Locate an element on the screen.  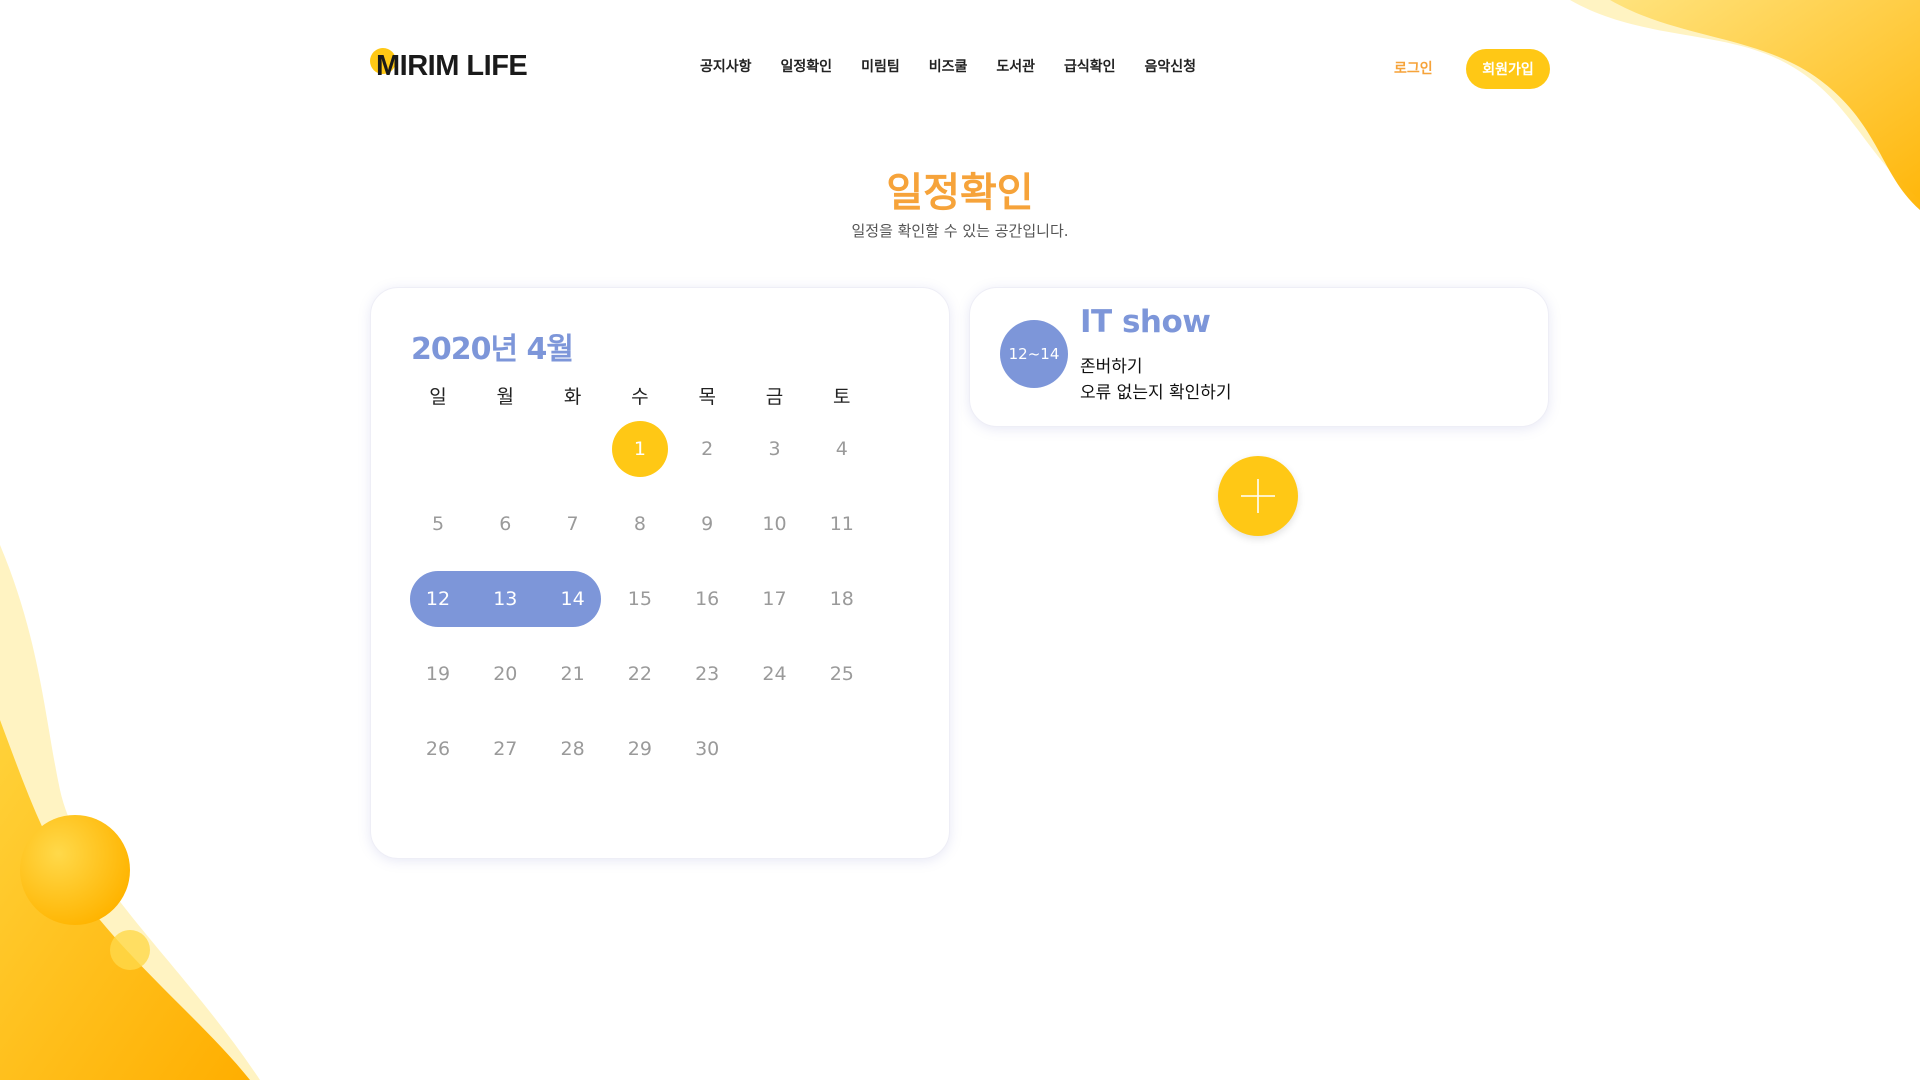
calendar-week-row: 1234 is located at coordinates (645, 449).